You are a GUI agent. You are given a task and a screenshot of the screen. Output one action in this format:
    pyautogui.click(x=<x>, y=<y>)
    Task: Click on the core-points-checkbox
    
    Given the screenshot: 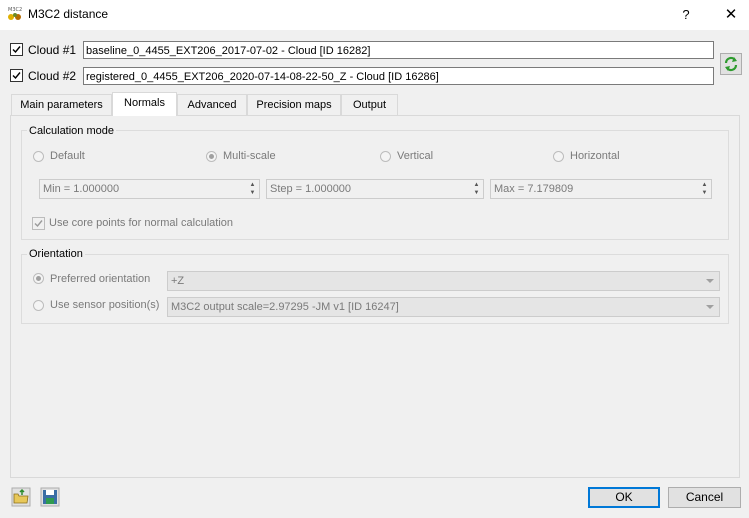 What is the action you would take?
    pyautogui.click(x=38, y=223)
    